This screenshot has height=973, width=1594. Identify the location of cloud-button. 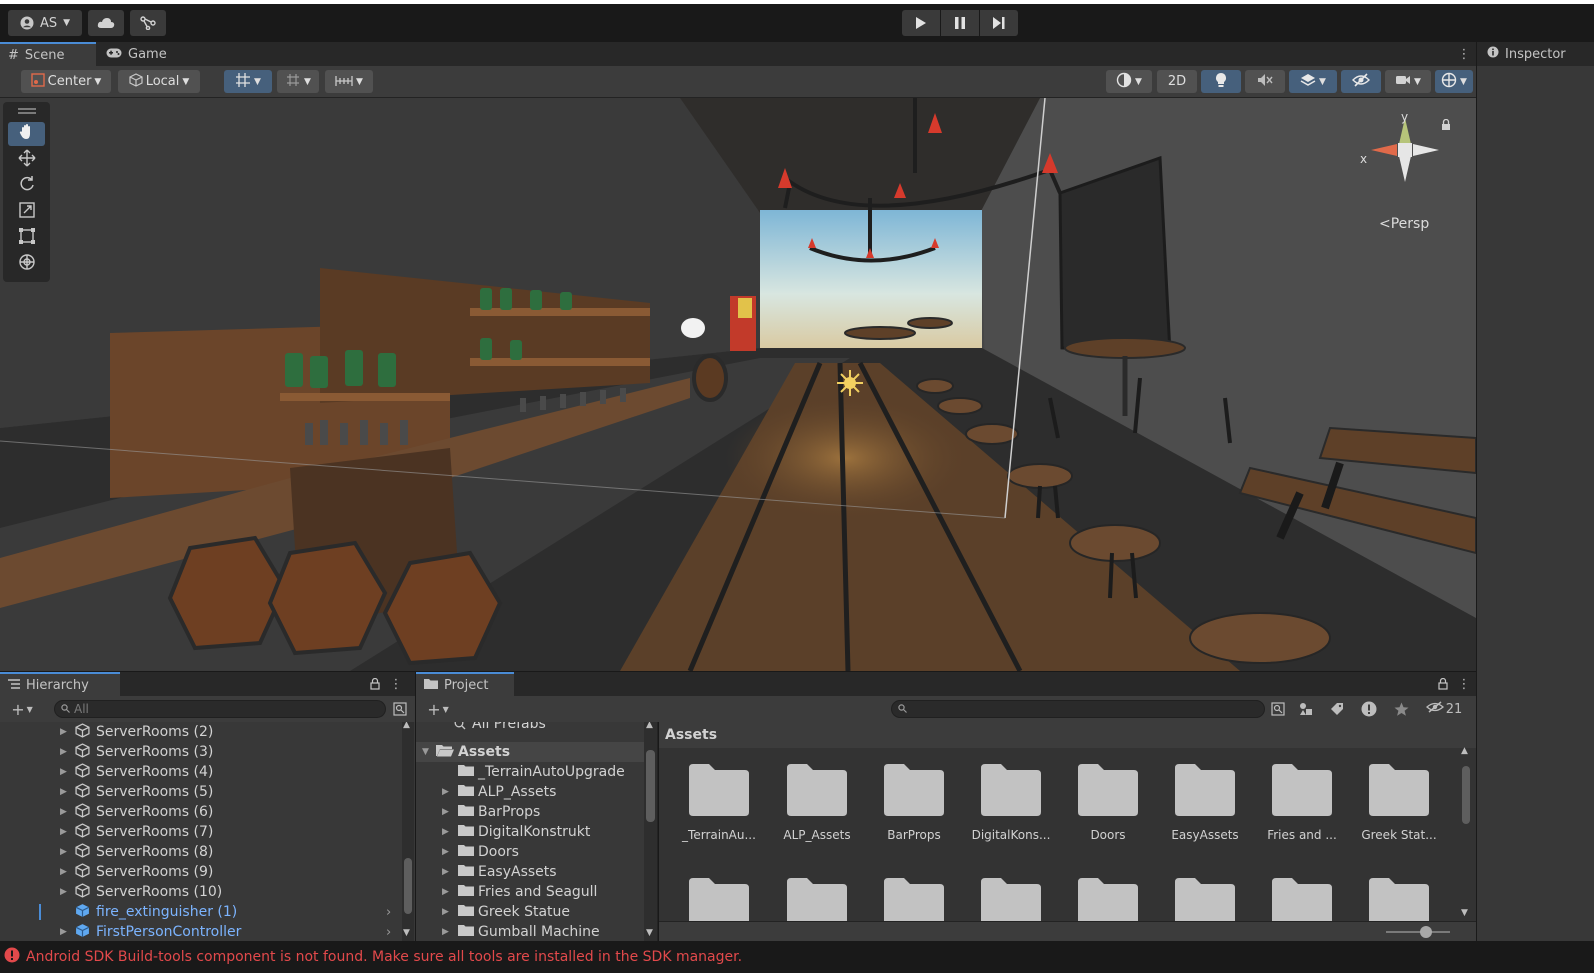
(106, 23).